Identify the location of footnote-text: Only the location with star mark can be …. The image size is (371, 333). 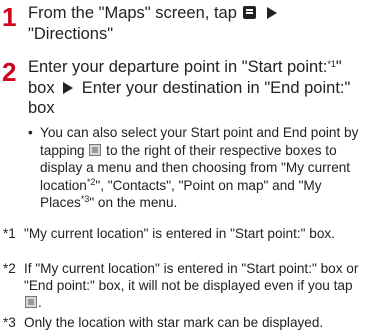
(174, 322).